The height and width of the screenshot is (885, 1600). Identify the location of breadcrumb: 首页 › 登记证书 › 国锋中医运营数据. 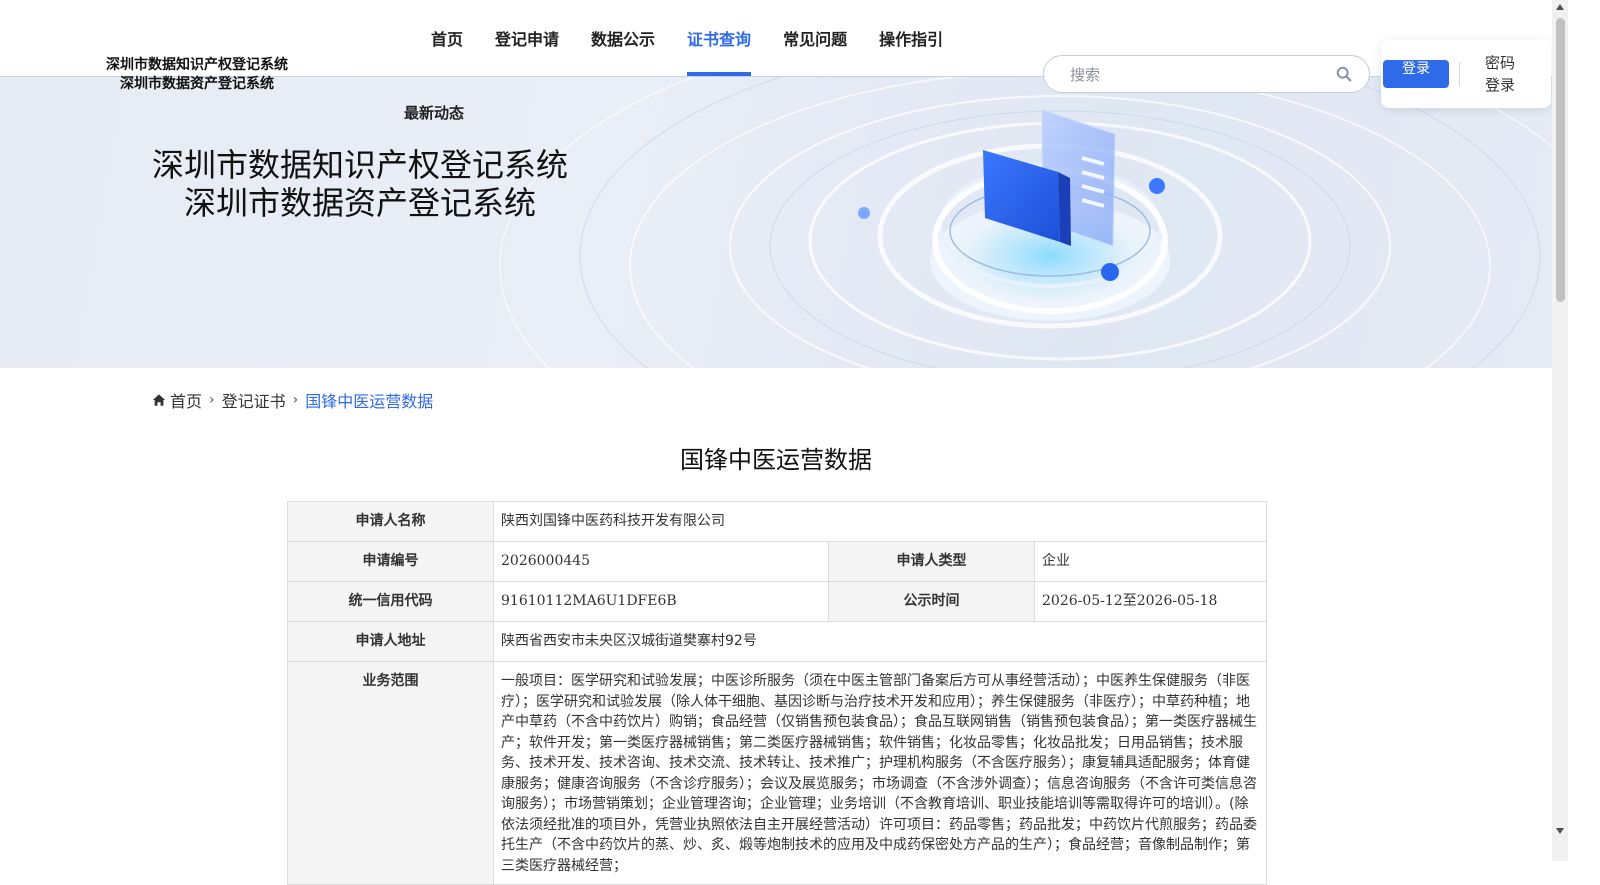
(292, 400).